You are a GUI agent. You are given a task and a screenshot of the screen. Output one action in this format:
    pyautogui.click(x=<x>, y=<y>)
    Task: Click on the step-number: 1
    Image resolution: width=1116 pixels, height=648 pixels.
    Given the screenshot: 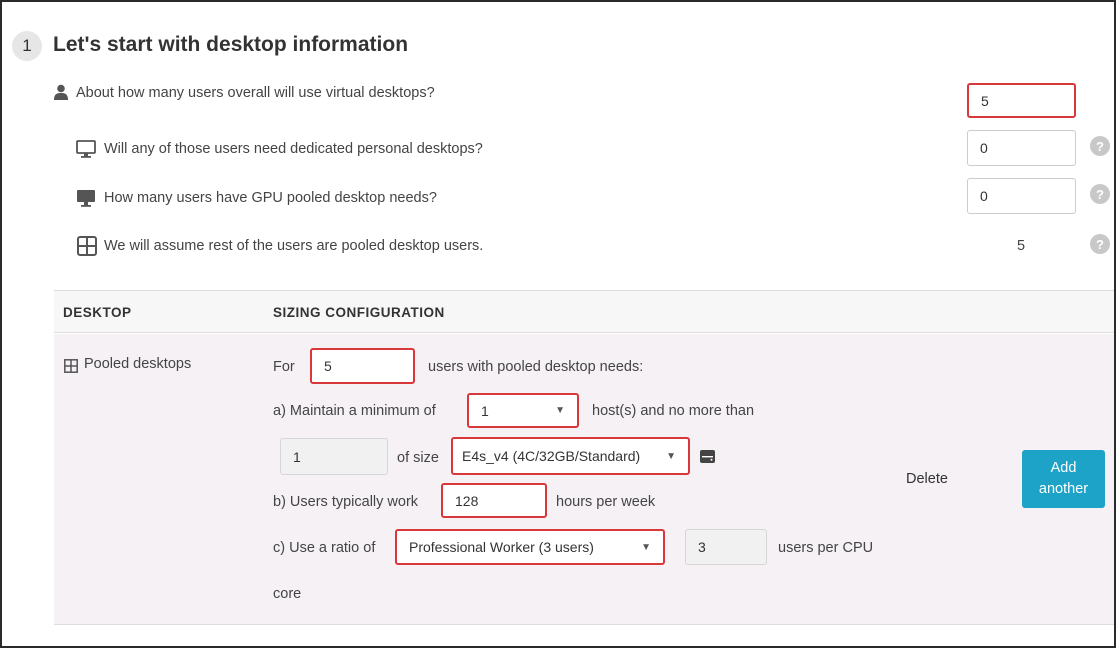 What is the action you would take?
    pyautogui.click(x=27, y=46)
    